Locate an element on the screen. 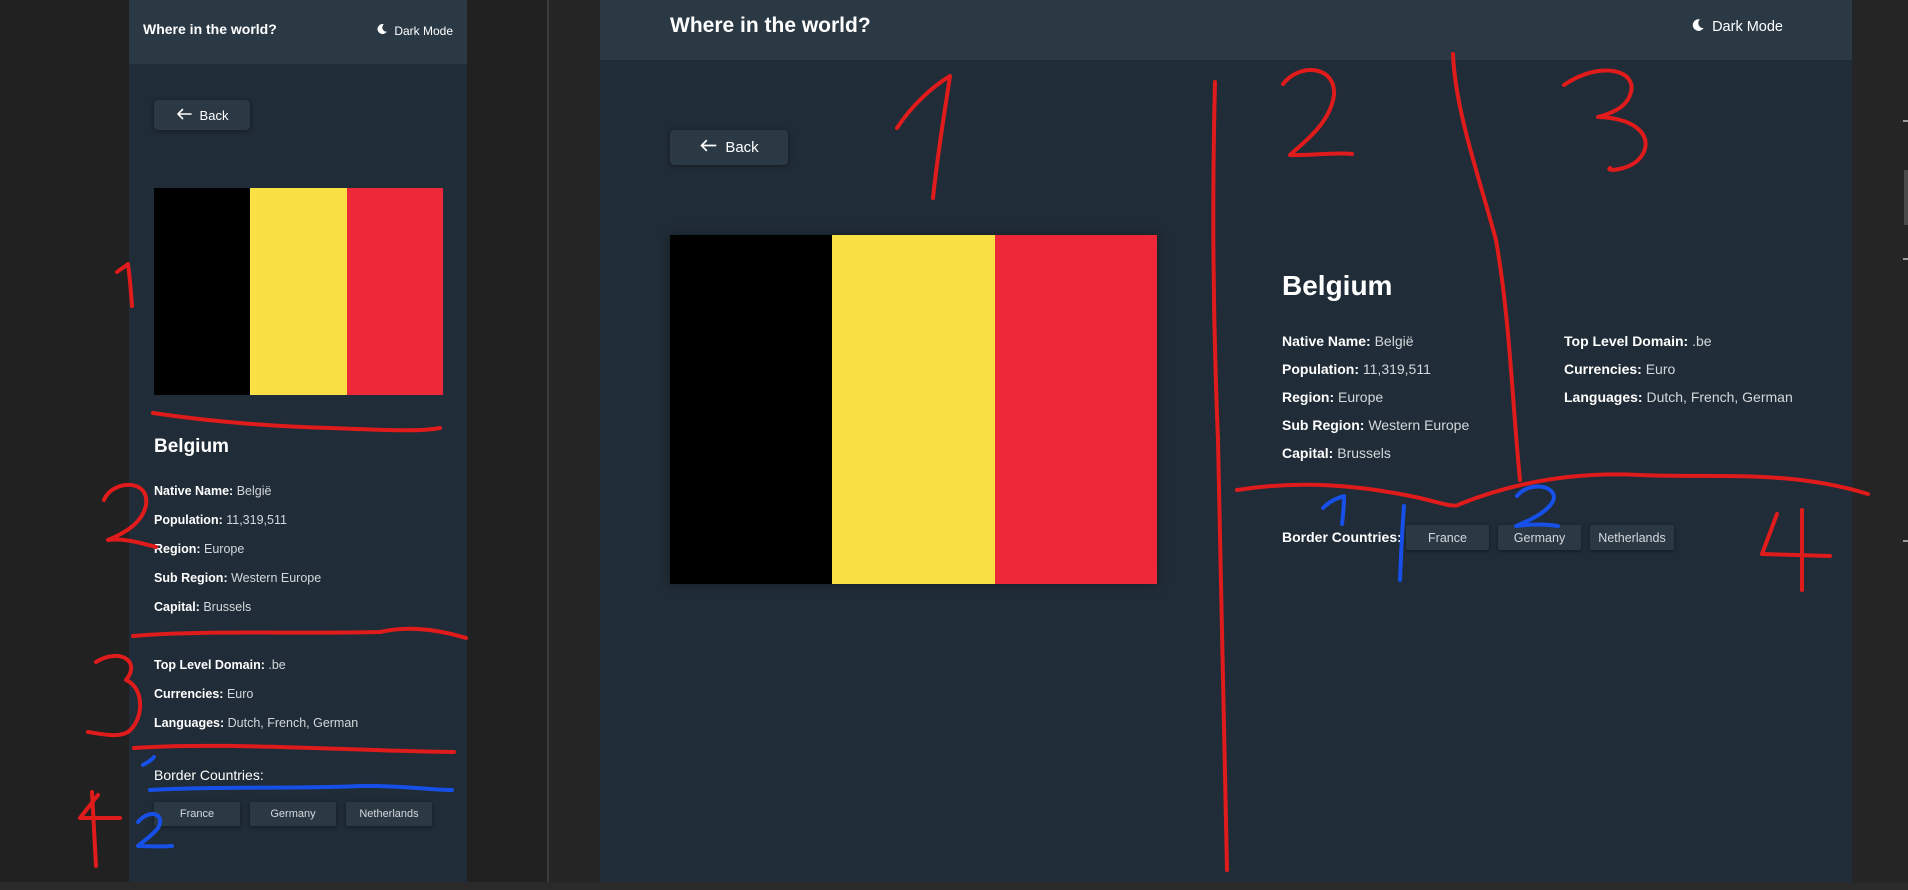 This screenshot has height=890, width=1908. canvas-divider is located at coordinates (548, 445).